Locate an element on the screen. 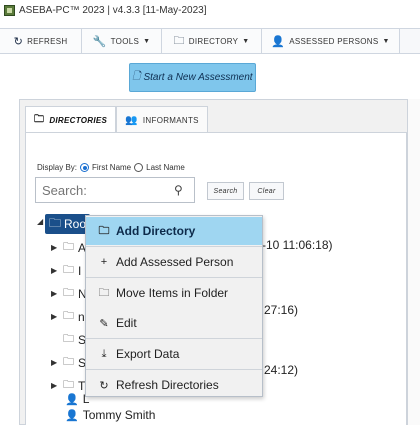  tab-directories-label: DIRECTORIES is located at coordinates (78, 120).